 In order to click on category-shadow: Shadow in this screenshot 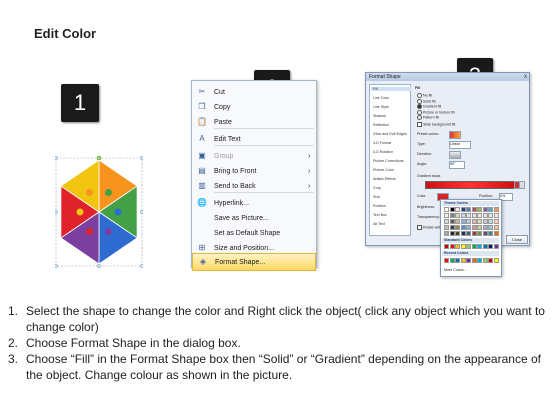, I will do `click(379, 116)`.